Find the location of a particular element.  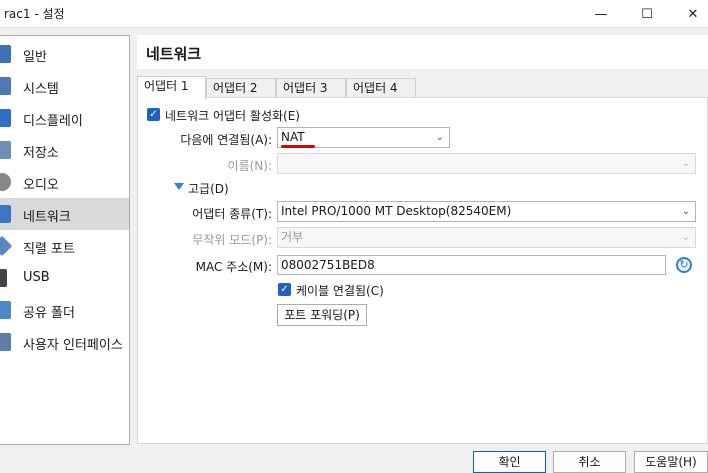

usb-icon is located at coordinates (3, 278).